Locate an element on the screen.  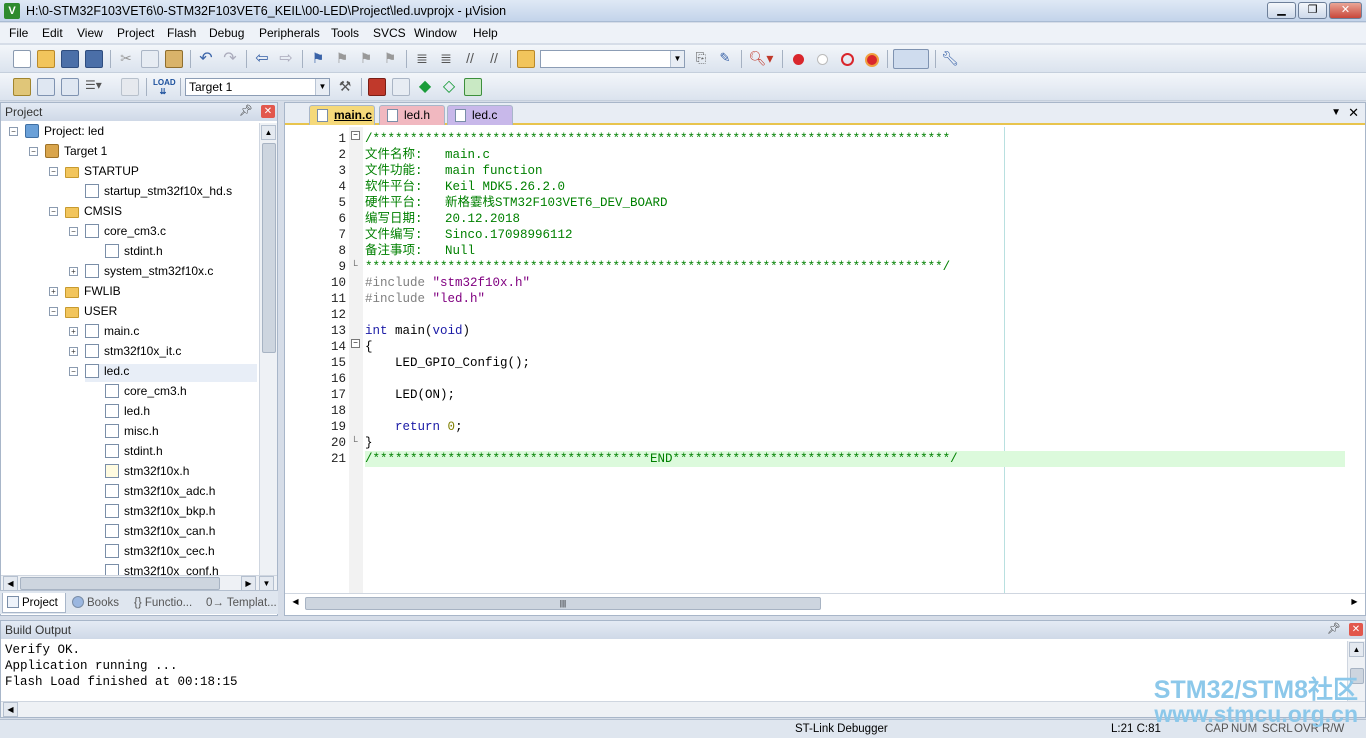
build-output-horizontal-scrollbar: ◀ is located at coordinates (683, 709).